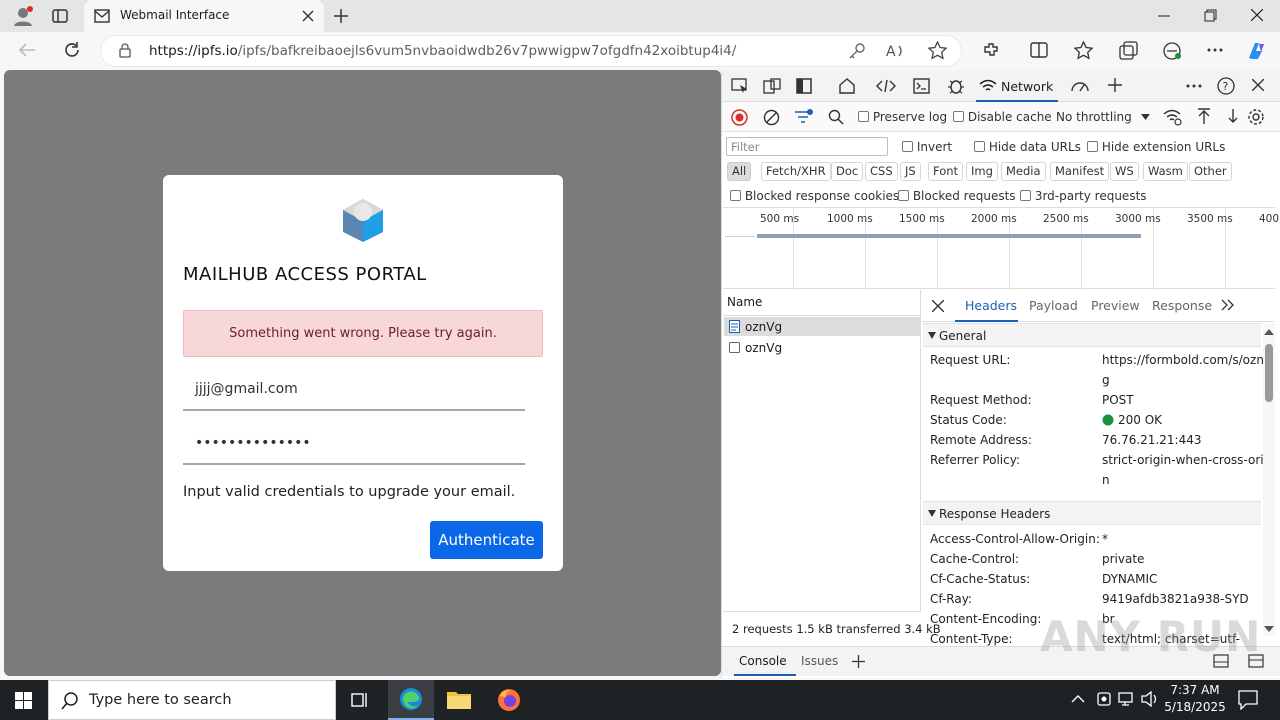  Describe the element at coordinates (858, 661) in the screenshot. I see `drawer-add-icon` at that location.